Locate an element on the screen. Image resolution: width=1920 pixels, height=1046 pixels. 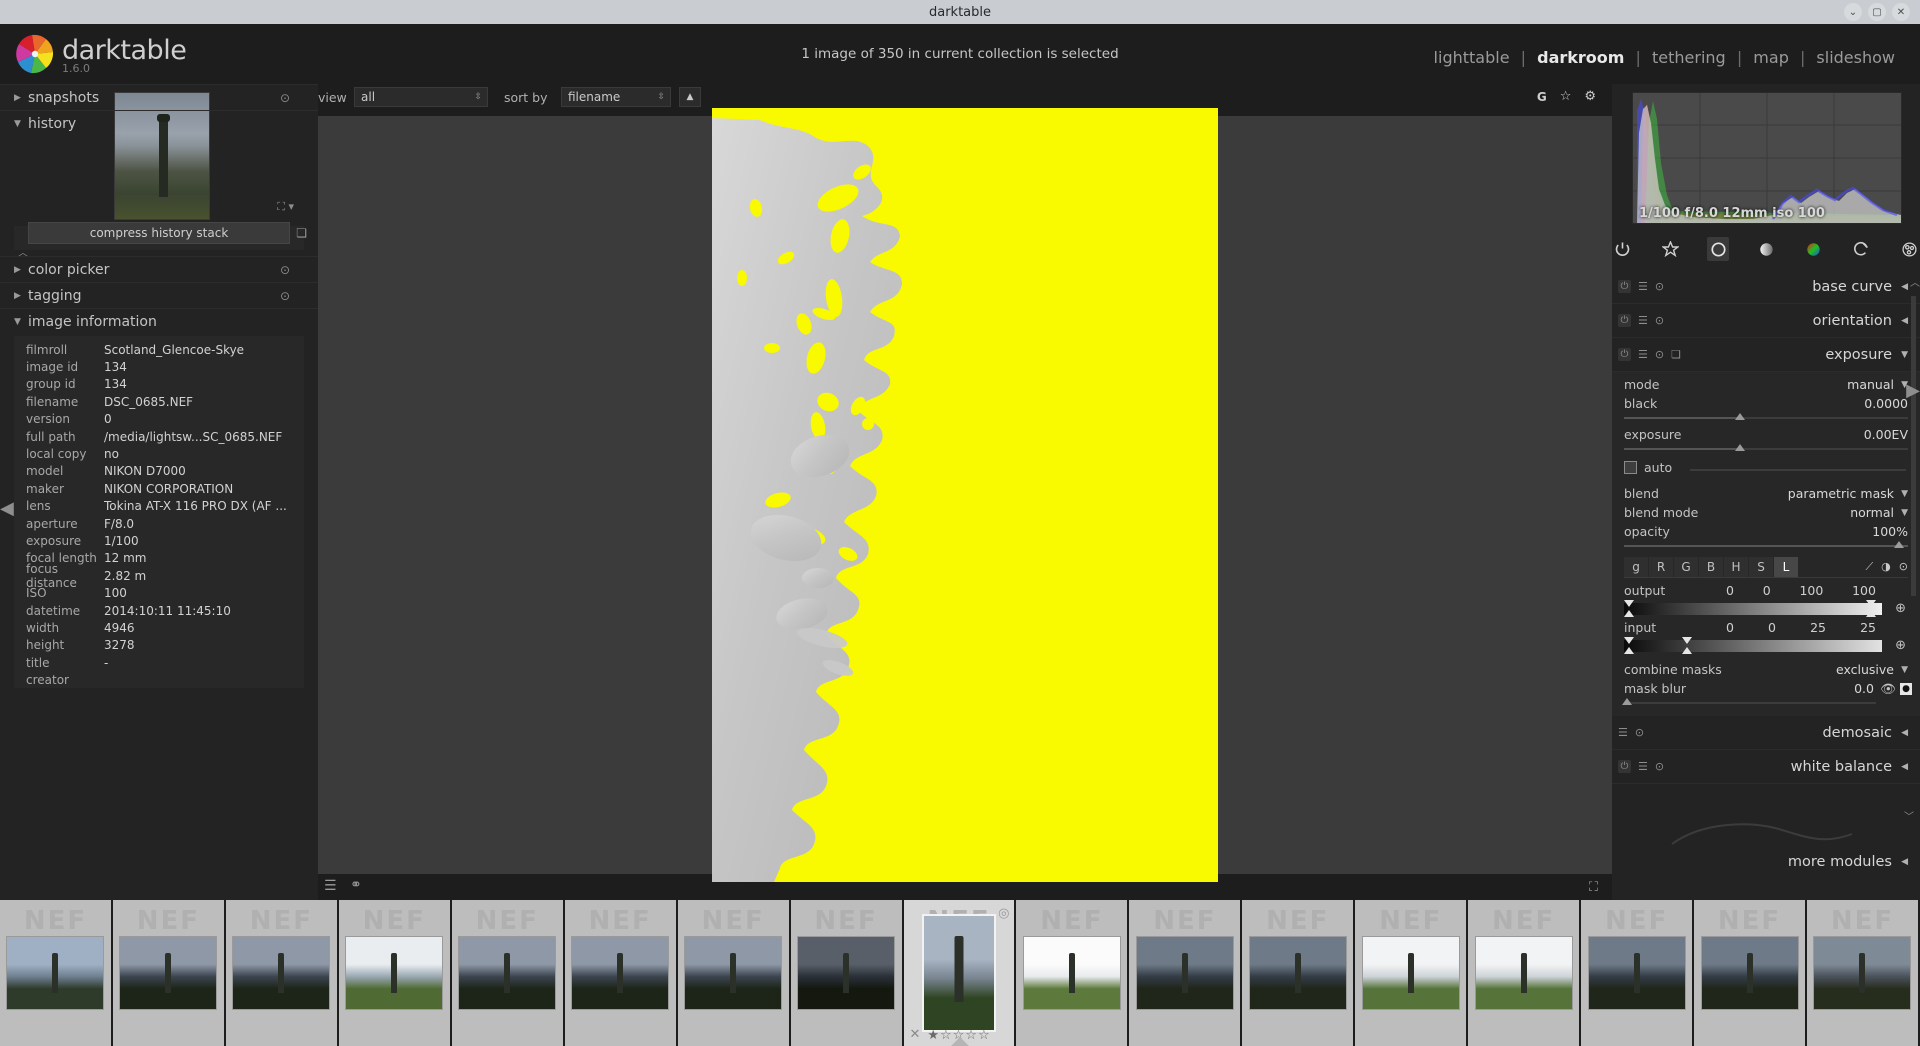
mask-input-gradient: ⊕ is located at coordinates (1766, 645).